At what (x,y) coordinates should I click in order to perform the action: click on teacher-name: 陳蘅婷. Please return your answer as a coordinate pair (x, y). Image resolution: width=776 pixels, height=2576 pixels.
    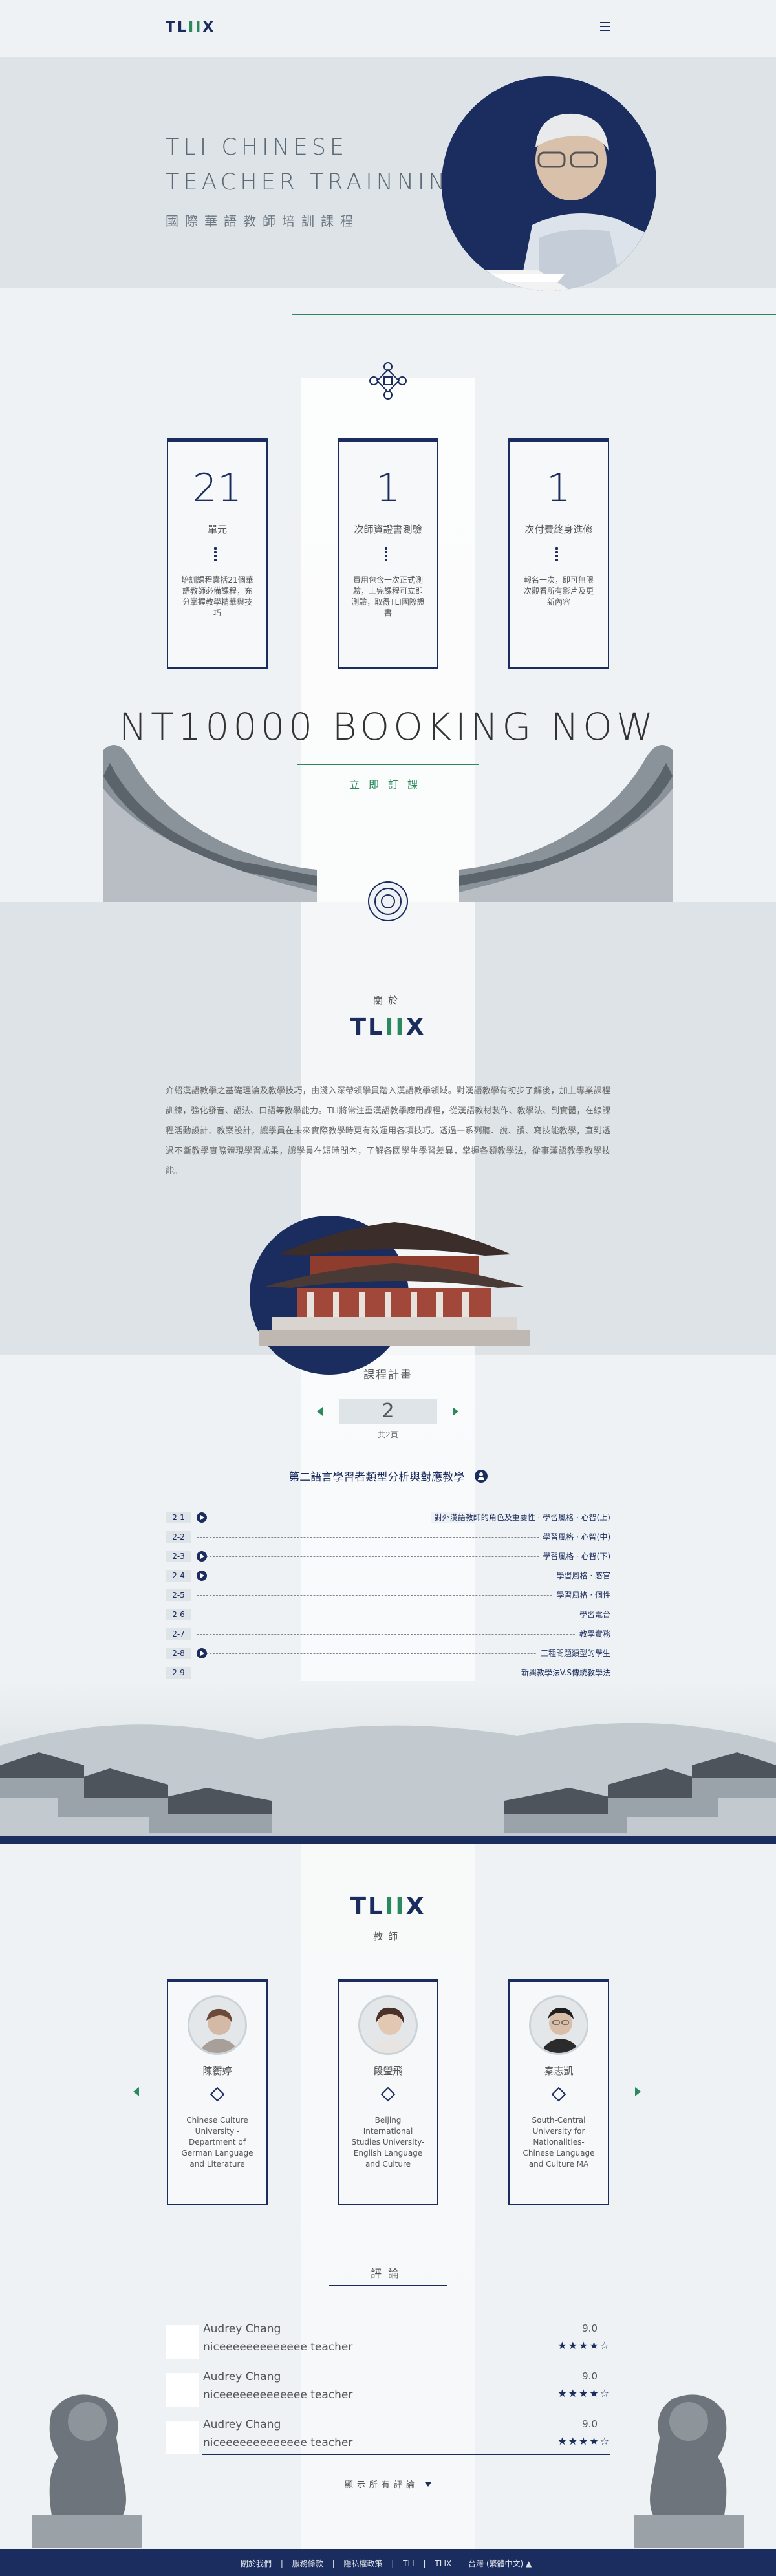
    Looking at the image, I should click on (217, 2071).